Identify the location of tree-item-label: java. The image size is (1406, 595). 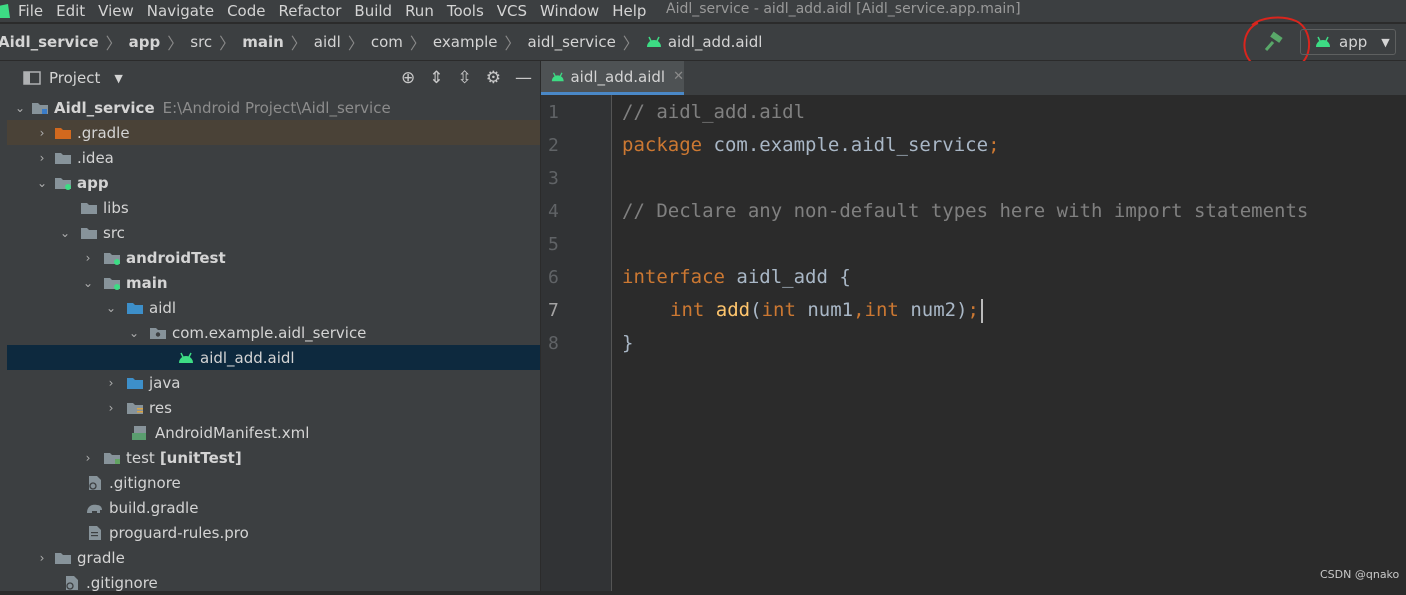
(165, 382).